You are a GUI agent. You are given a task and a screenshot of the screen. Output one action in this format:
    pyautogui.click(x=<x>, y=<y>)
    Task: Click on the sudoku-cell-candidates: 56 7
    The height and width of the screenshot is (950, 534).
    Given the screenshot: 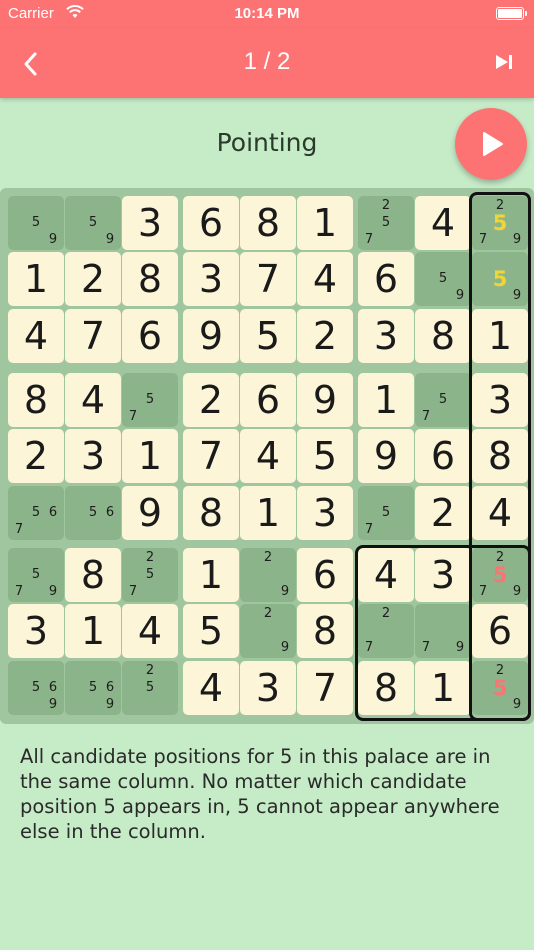 What is the action you would take?
    pyautogui.click(x=36, y=513)
    